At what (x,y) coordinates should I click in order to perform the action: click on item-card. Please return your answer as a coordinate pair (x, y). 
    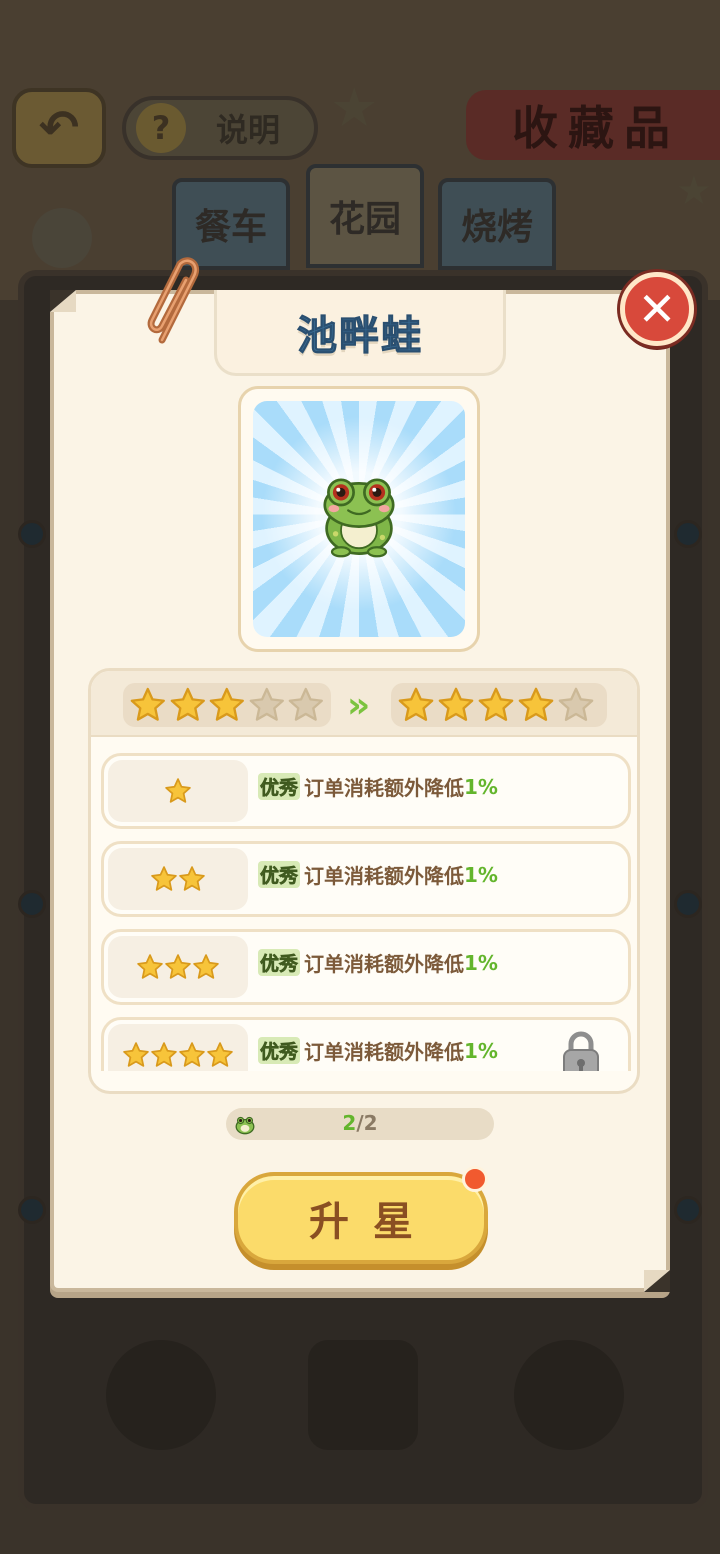
    Looking at the image, I should click on (359, 519).